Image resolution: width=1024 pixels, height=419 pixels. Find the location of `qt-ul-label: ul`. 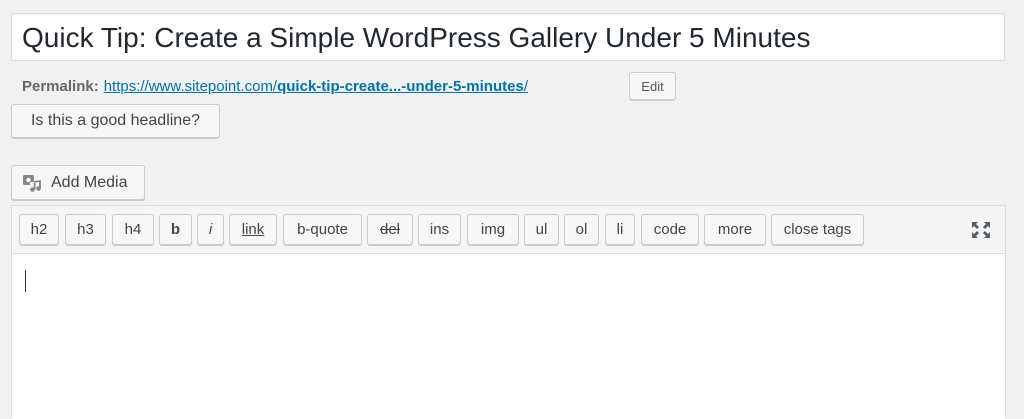

qt-ul-label: ul is located at coordinates (541, 229).